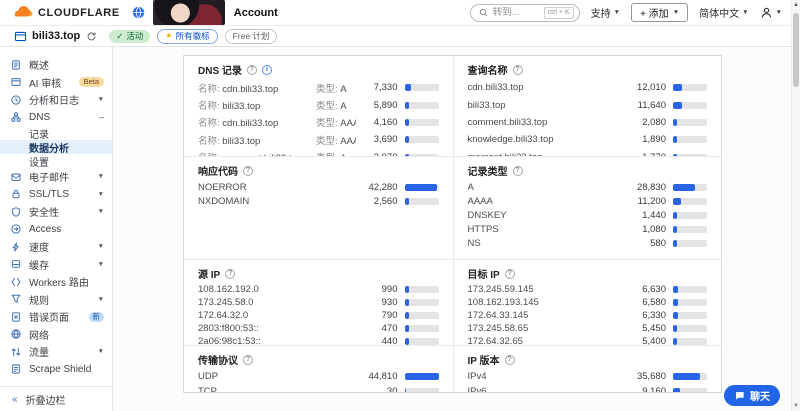 This screenshot has height=411, width=800. Describe the element at coordinates (318, 315) in the screenshot. I see `table-row: 172.64.32.0 790` at that location.